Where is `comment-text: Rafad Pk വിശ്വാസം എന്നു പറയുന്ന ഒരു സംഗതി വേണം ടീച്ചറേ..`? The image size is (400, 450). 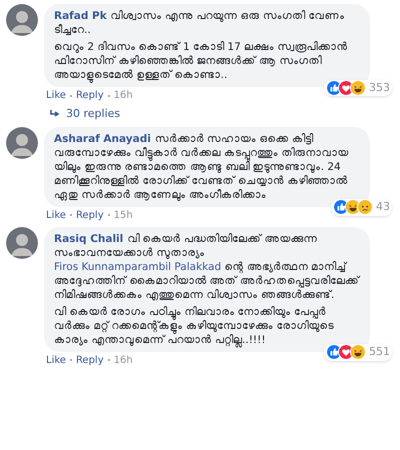 comment-text: Rafad Pk വിശ്വാസം എന്നു പറയുന്ന ഒരു സംഗതി വേണം ടീച്ചറേ.. is located at coordinates (200, 23).